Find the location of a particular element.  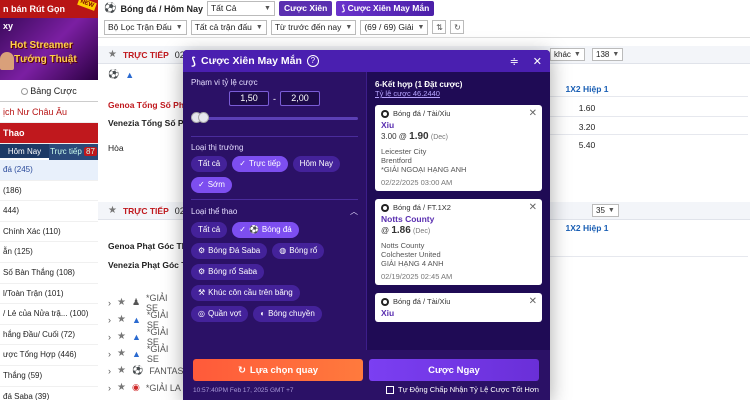

sidebar-item: l/Toàn Trận (101) is located at coordinates (49, 294).